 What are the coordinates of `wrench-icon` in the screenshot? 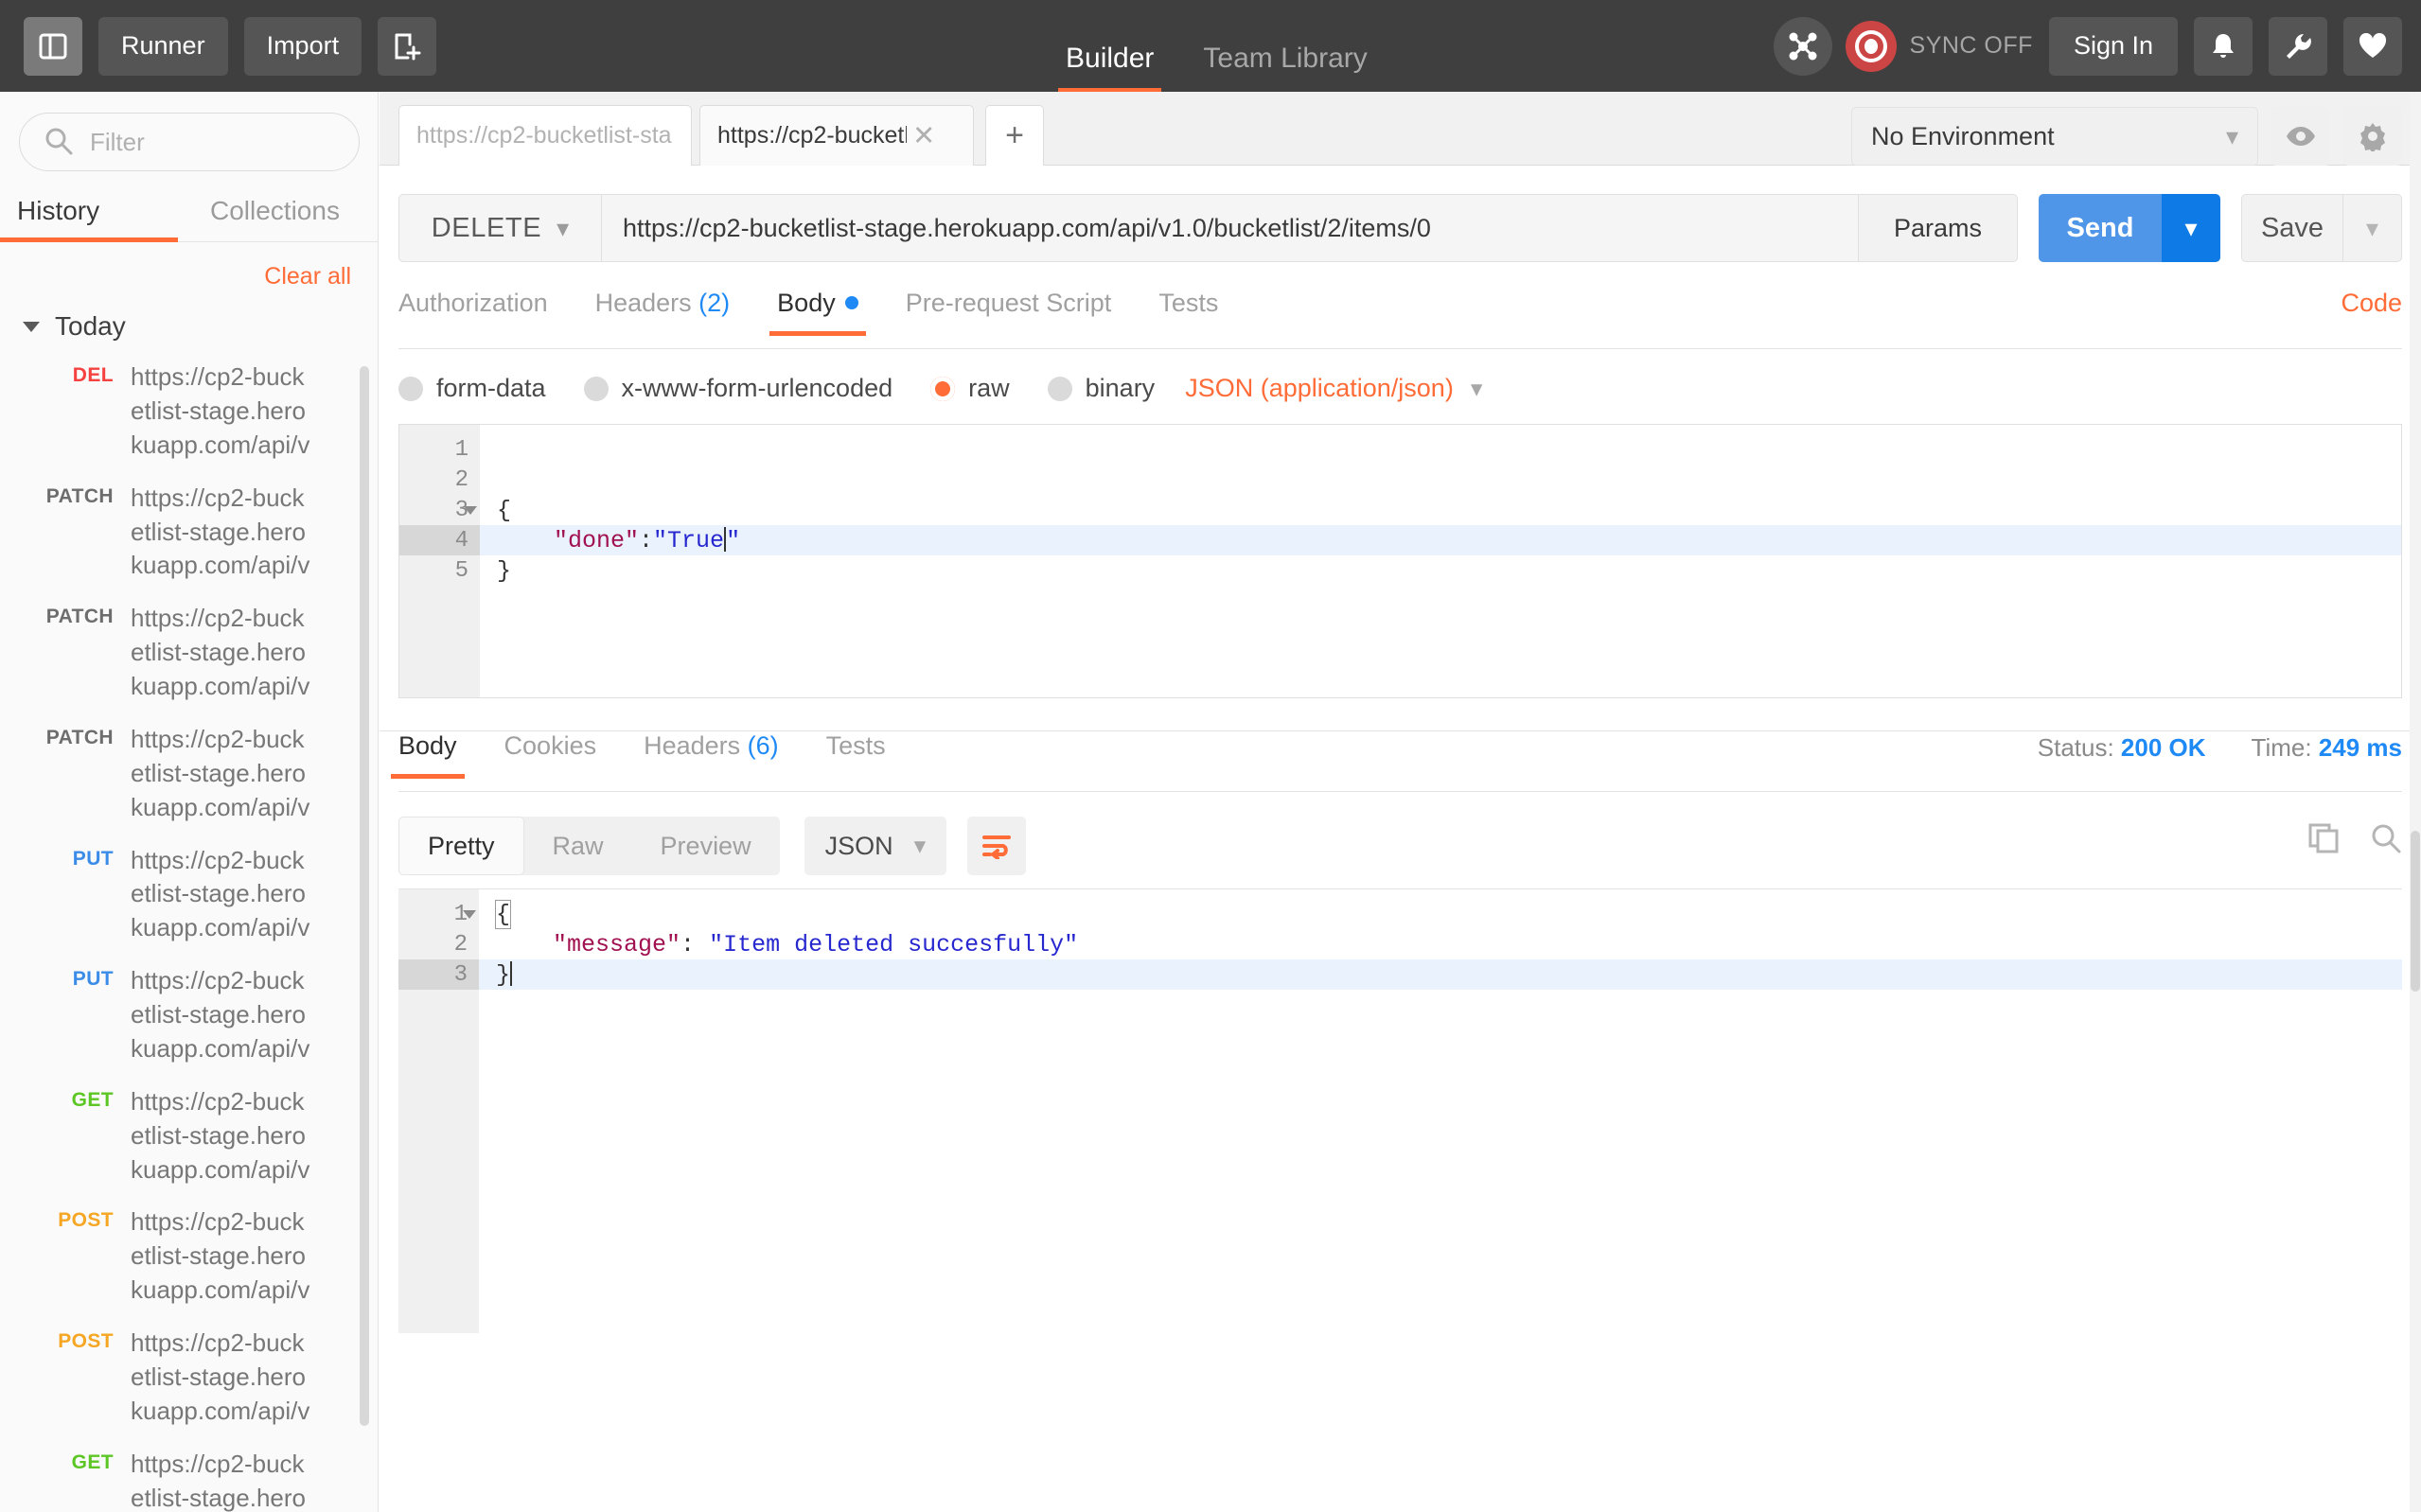 It's located at (2299, 46).